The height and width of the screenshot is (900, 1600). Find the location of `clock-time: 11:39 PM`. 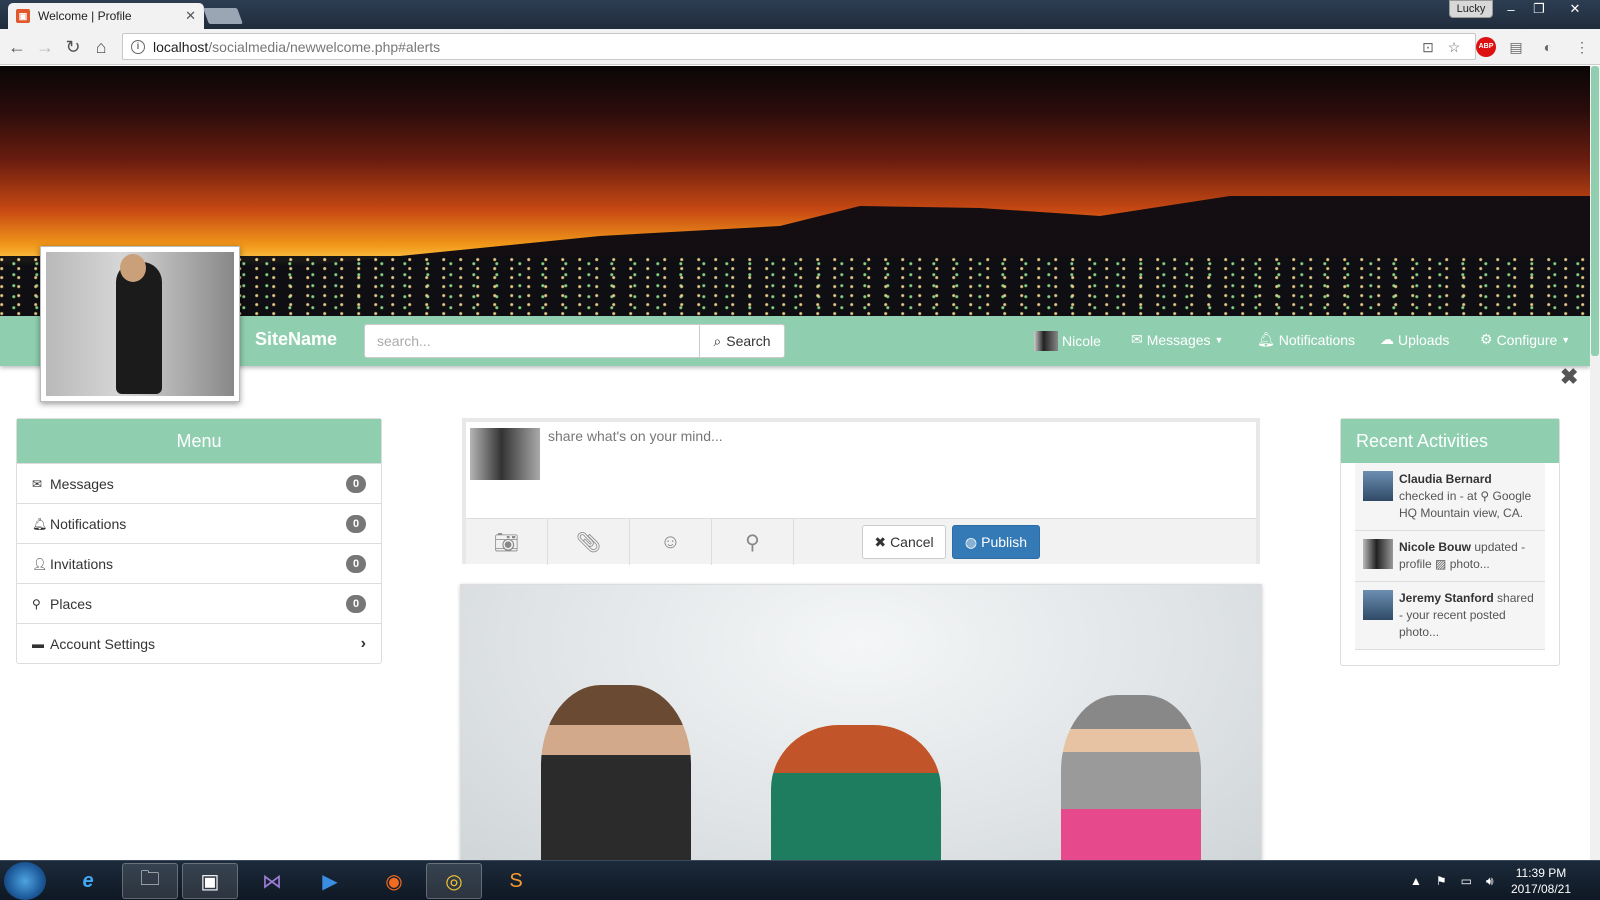

clock-time: 11:39 PM is located at coordinates (1541, 873).